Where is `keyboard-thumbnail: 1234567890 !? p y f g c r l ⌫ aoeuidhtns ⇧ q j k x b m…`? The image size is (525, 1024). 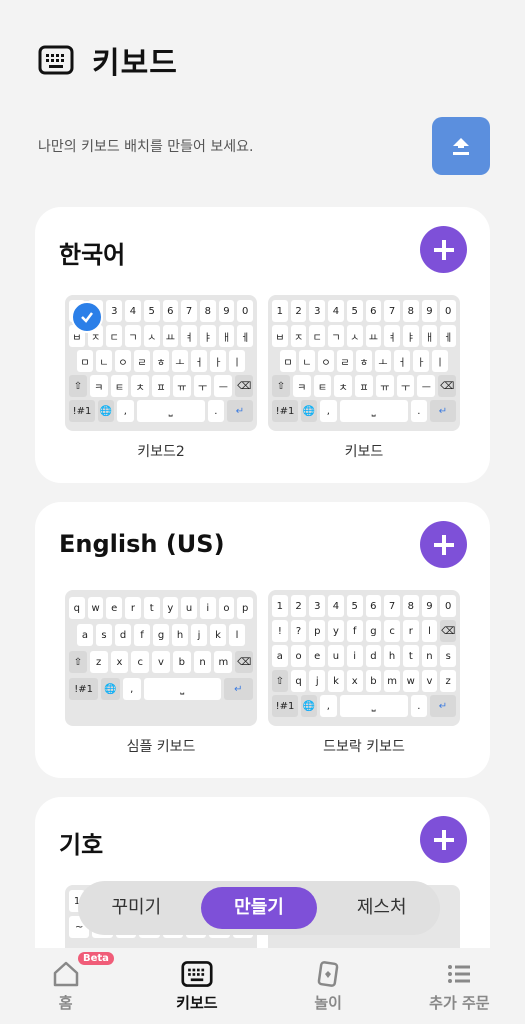 keyboard-thumbnail: 1234567890 !? p y f g c r l ⌫ aoeuidhtns ⇧ q j k x b m… is located at coordinates (364, 658).